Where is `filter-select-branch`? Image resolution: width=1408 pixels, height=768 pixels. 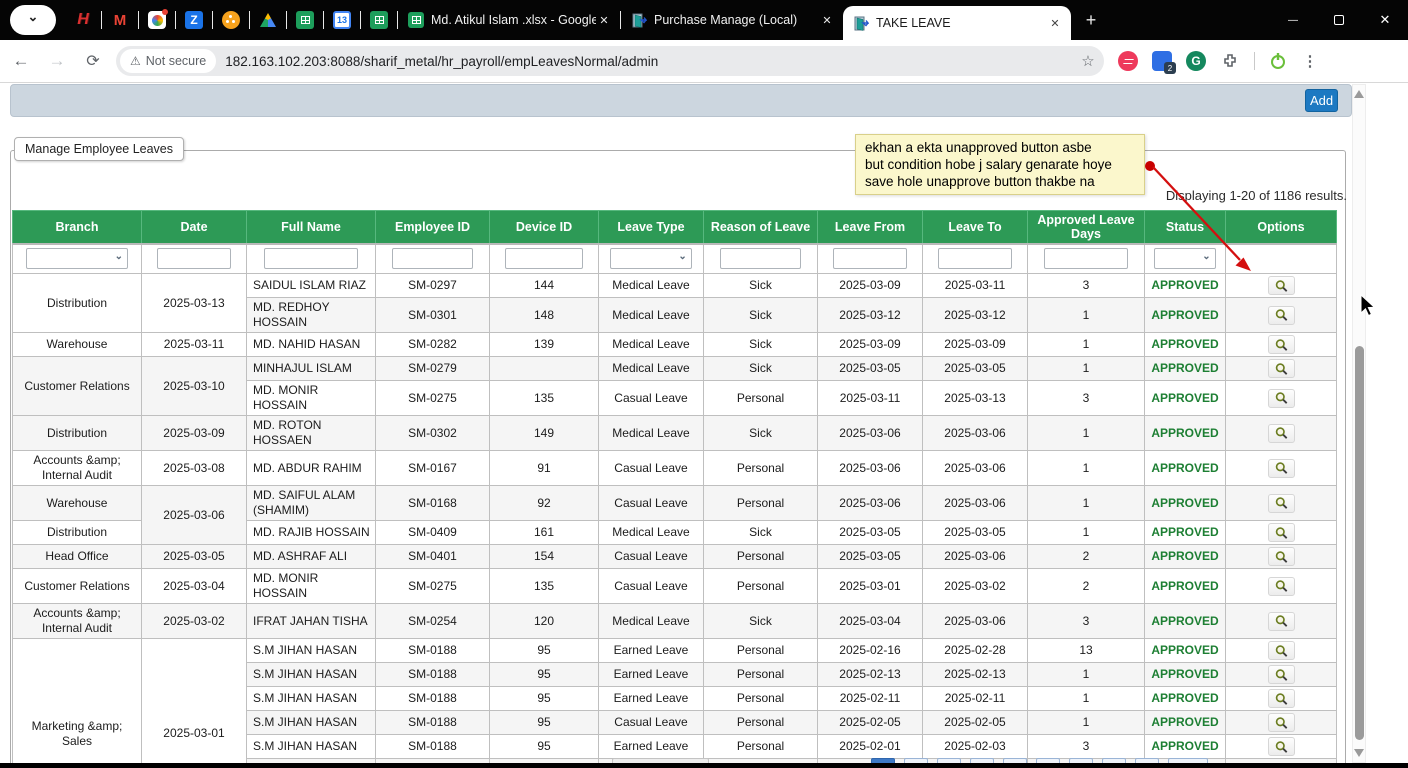 filter-select-branch is located at coordinates (77, 259).